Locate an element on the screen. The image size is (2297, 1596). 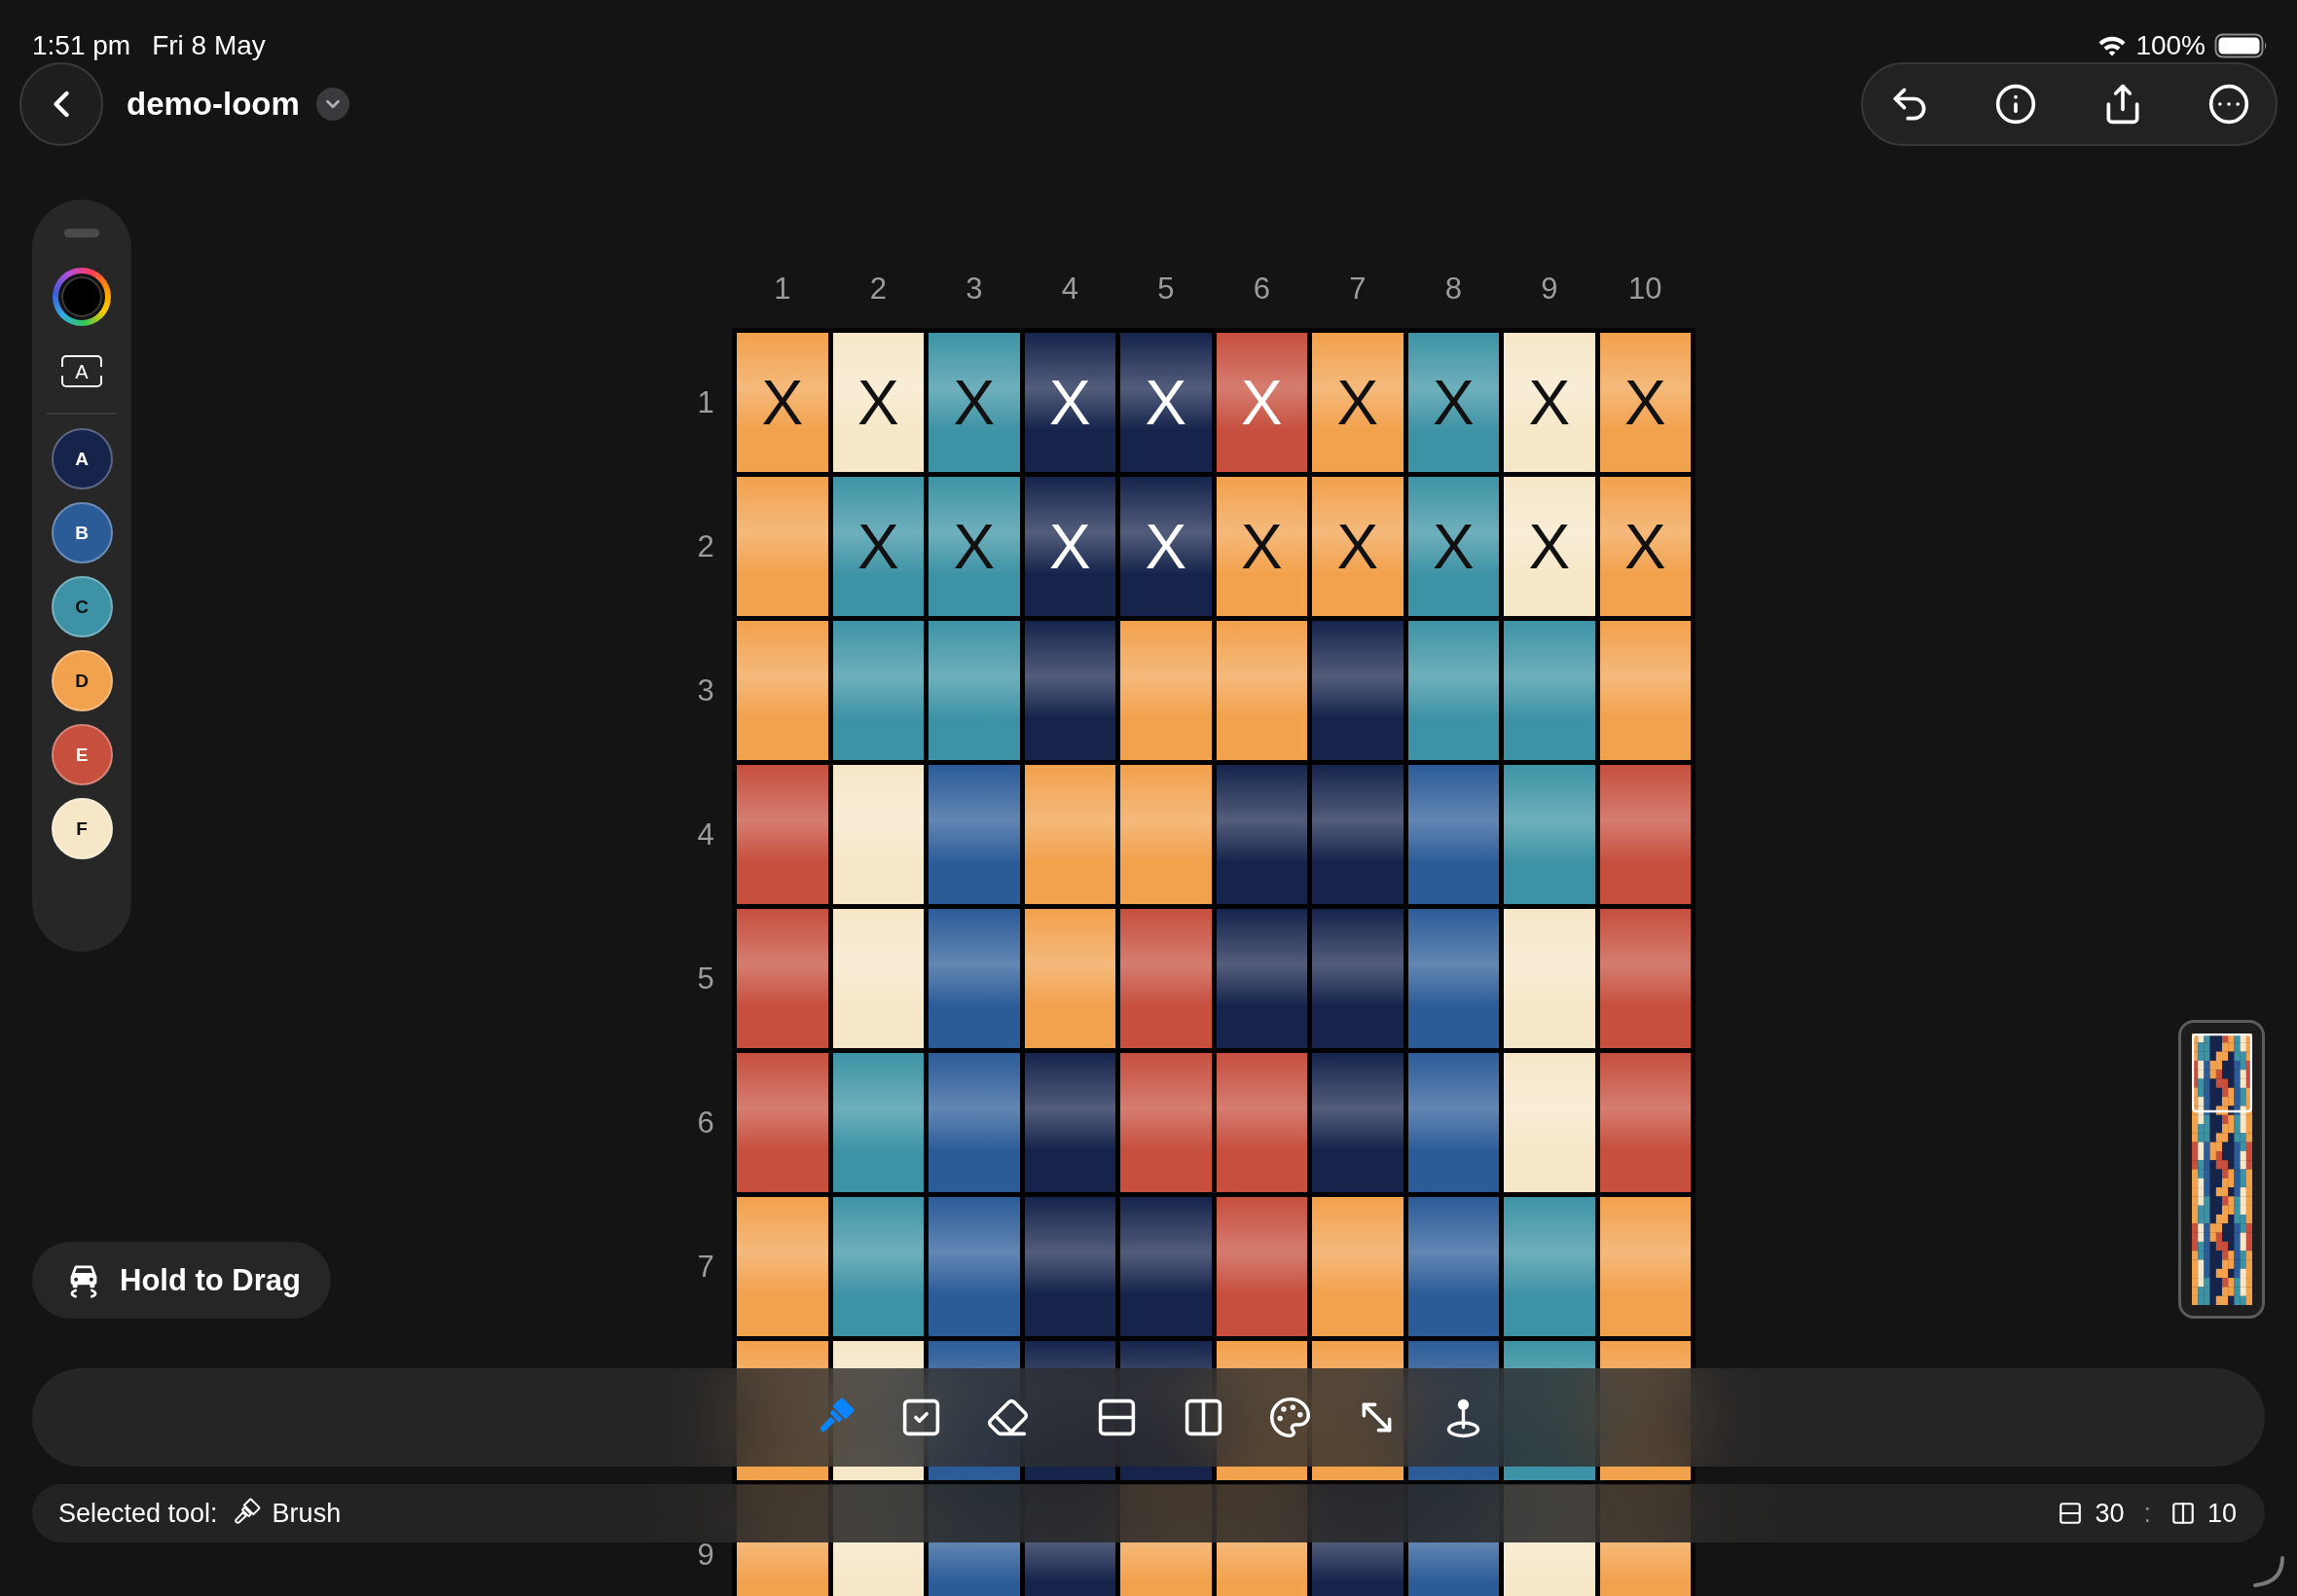
resize-handle-icon is located at coordinates (2268, 1571).